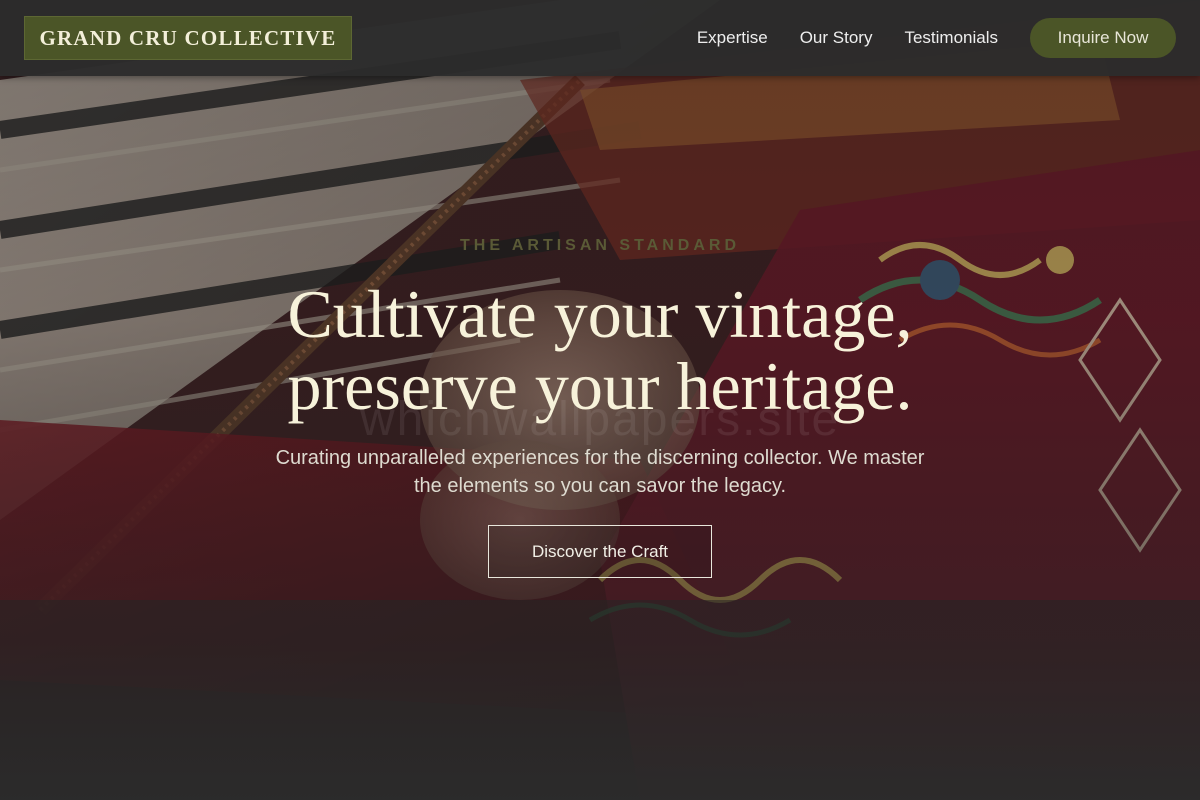 This screenshot has height=800, width=1200. What do you see at coordinates (951, 38) in the screenshot?
I see `nav-link-testimonials: Testimonials` at bounding box center [951, 38].